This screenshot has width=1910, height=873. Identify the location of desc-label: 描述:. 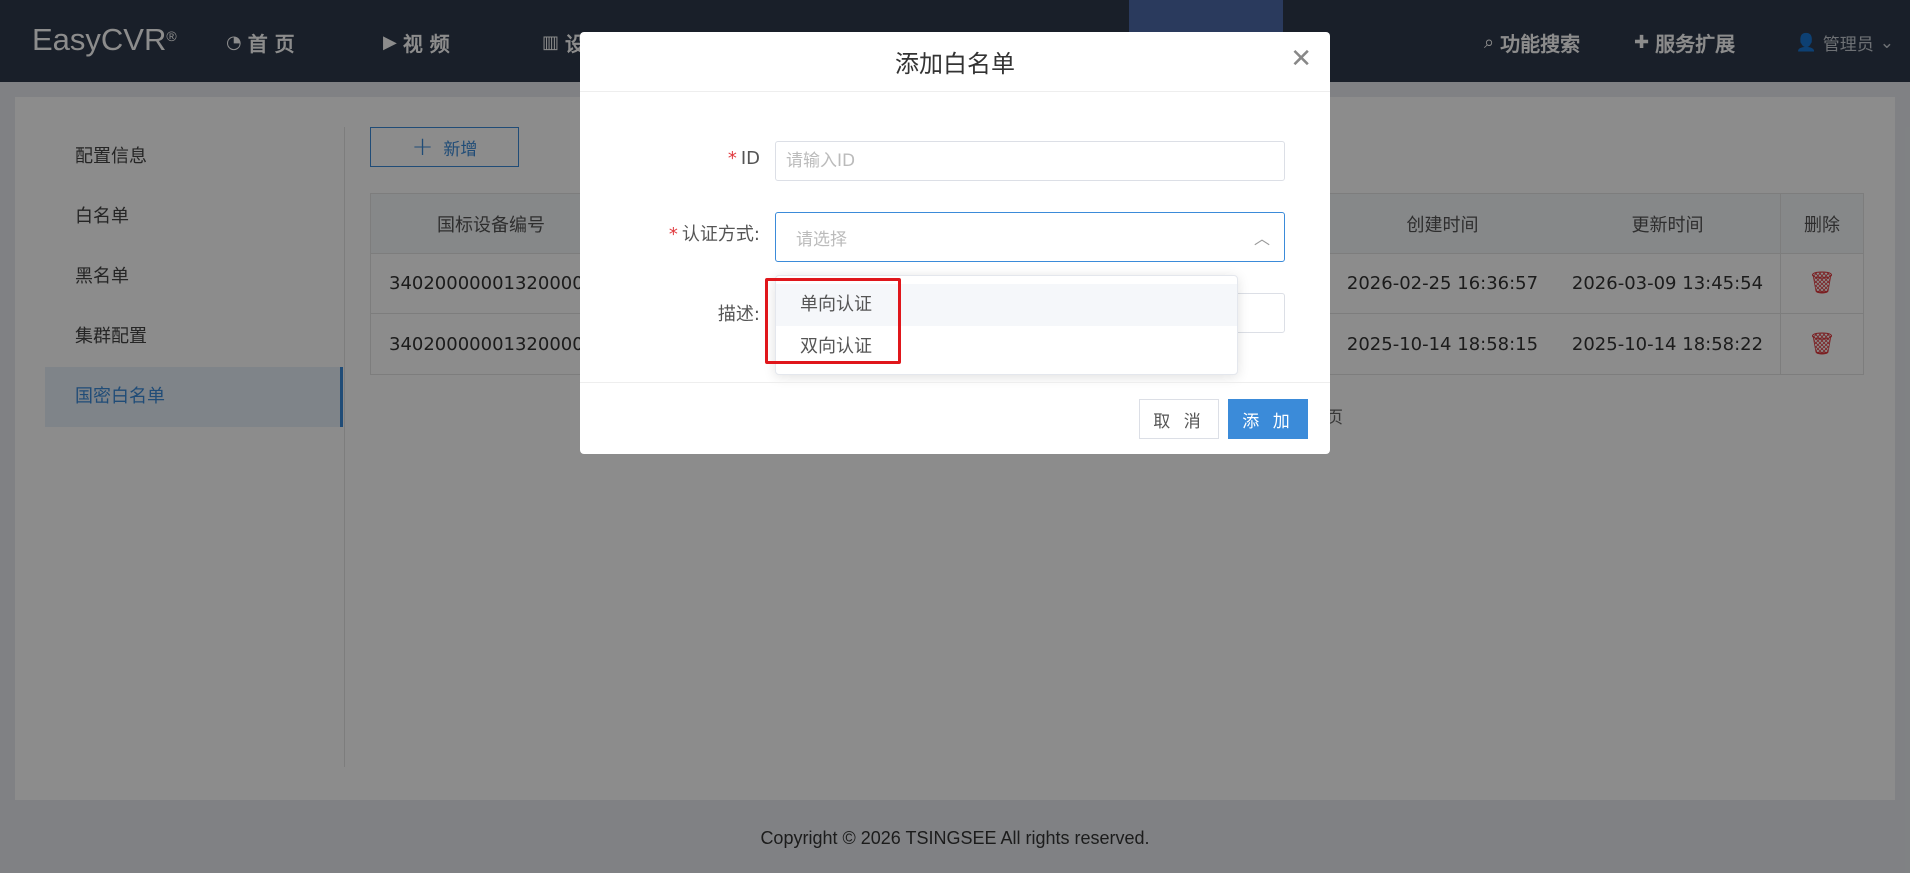
(738, 314).